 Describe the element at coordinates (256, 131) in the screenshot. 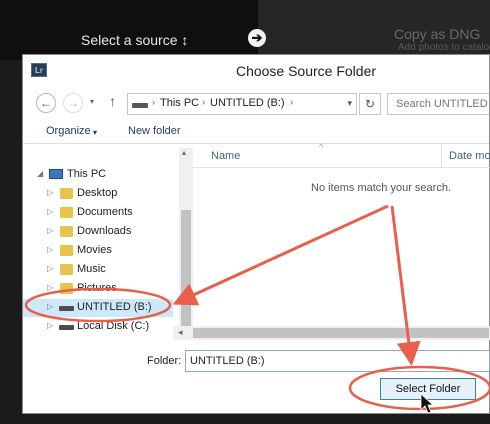

I see `command-bar: Organize ▾ New folder` at that location.